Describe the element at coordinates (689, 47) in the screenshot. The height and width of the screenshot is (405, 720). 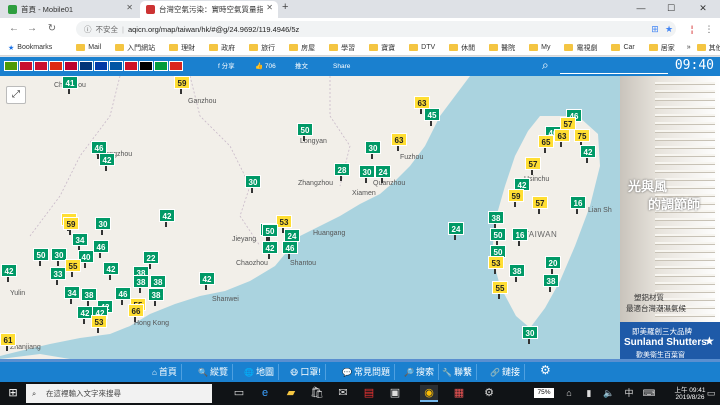
I see `bookmarks-overflow-button: »` at that location.